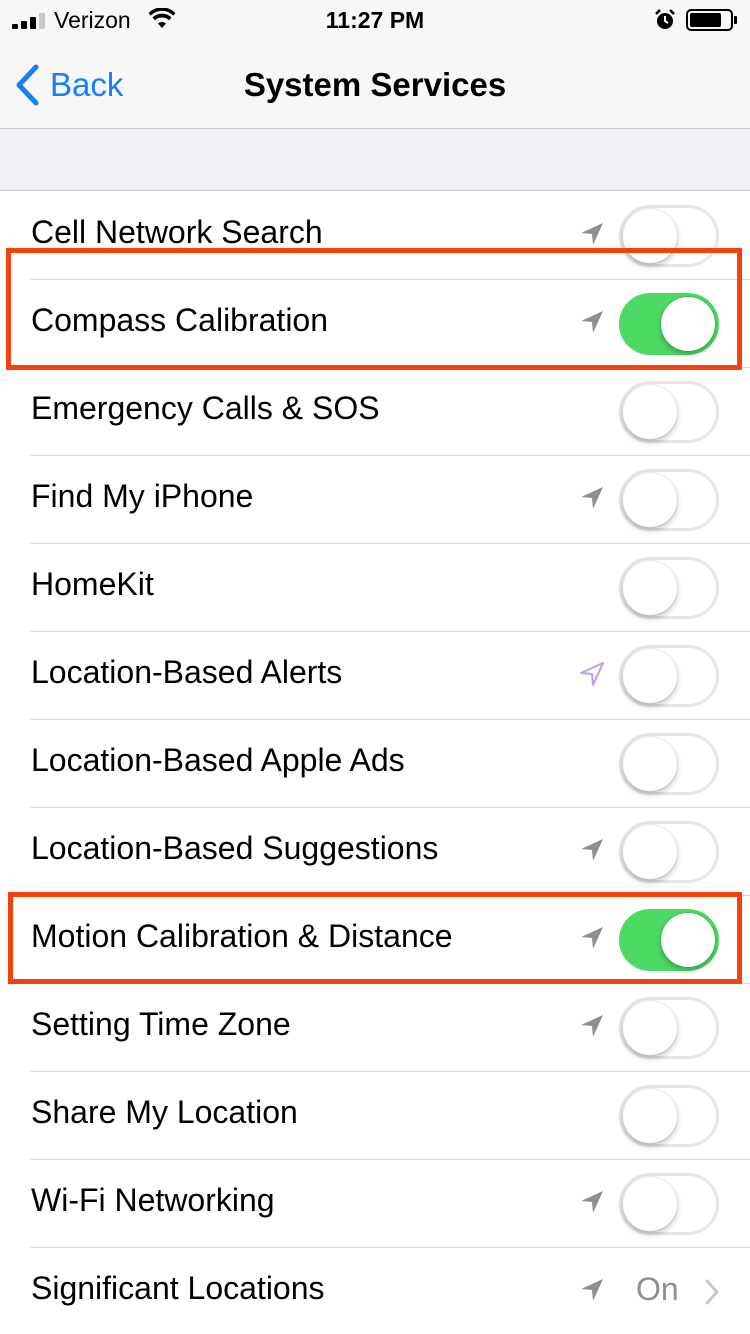 The height and width of the screenshot is (1334, 750). What do you see at coordinates (375, 160) in the screenshot?
I see `section-spacer` at bounding box center [375, 160].